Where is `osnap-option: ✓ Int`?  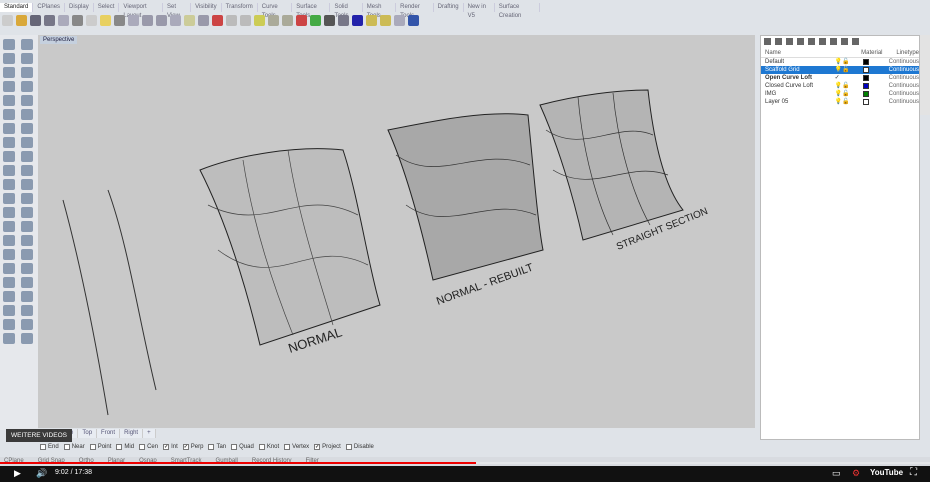 osnap-option: ✓ Int is located at coordinates (170, 447).